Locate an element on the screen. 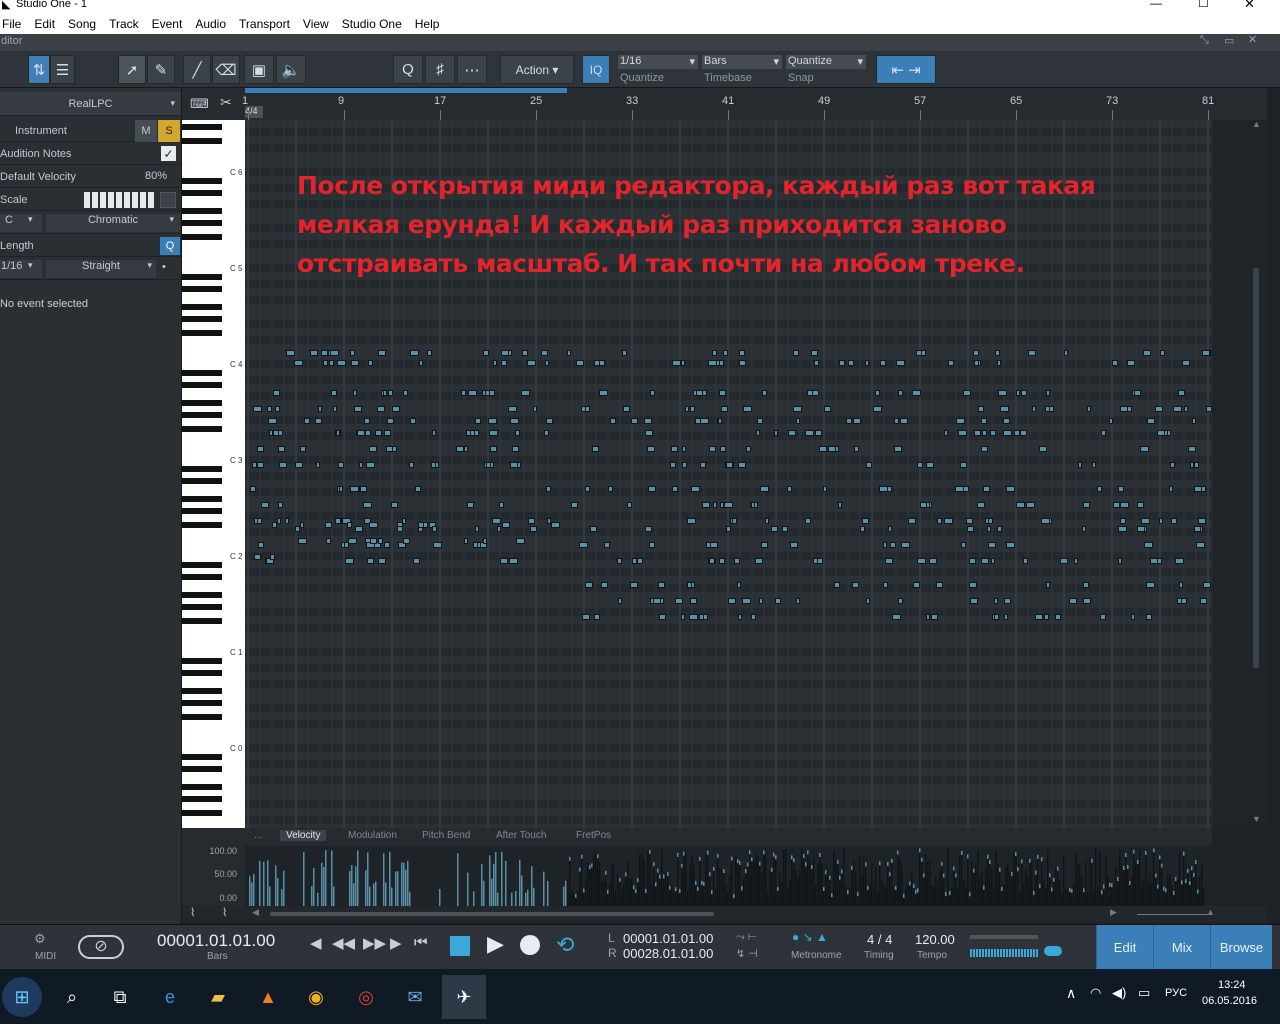 The width and height of the screenshot is (1280, 1024). paint-tool-icon: ╱ is located at coordinates (197, 69).